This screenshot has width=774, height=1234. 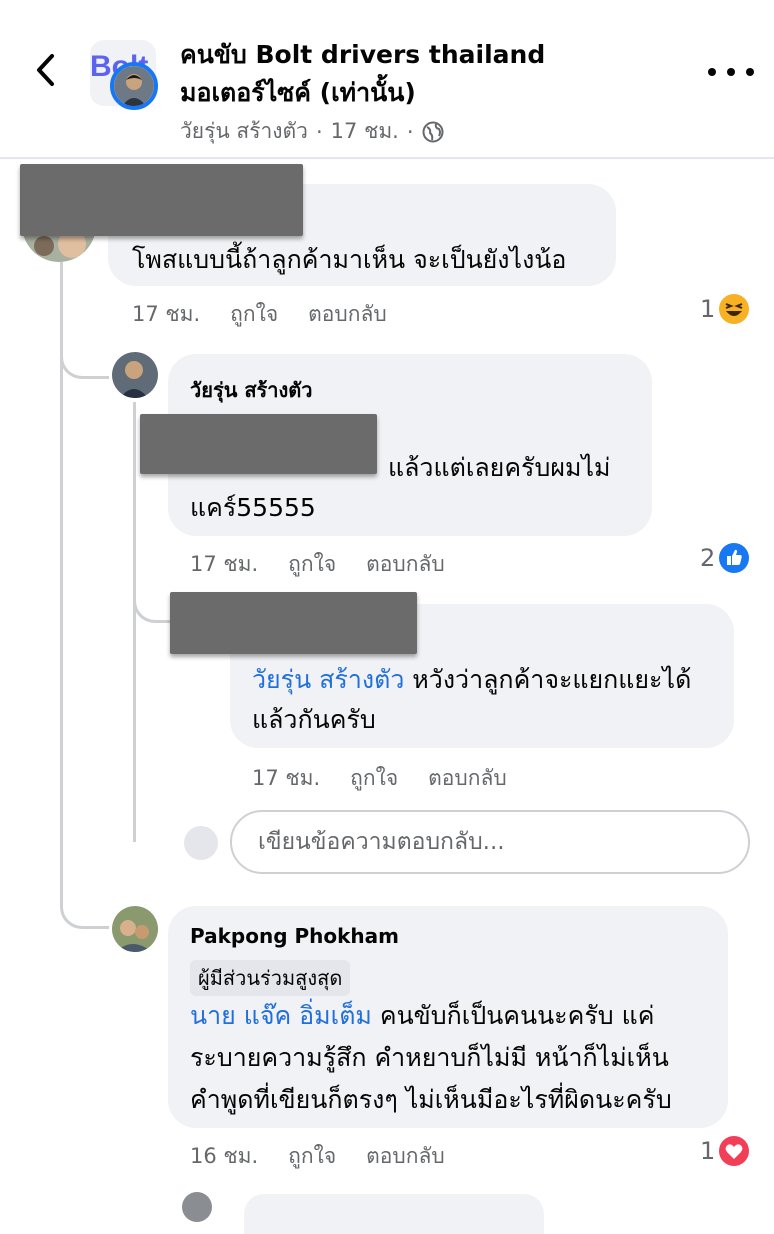 I want to click on author-avatar, so click(x=134, y=86).